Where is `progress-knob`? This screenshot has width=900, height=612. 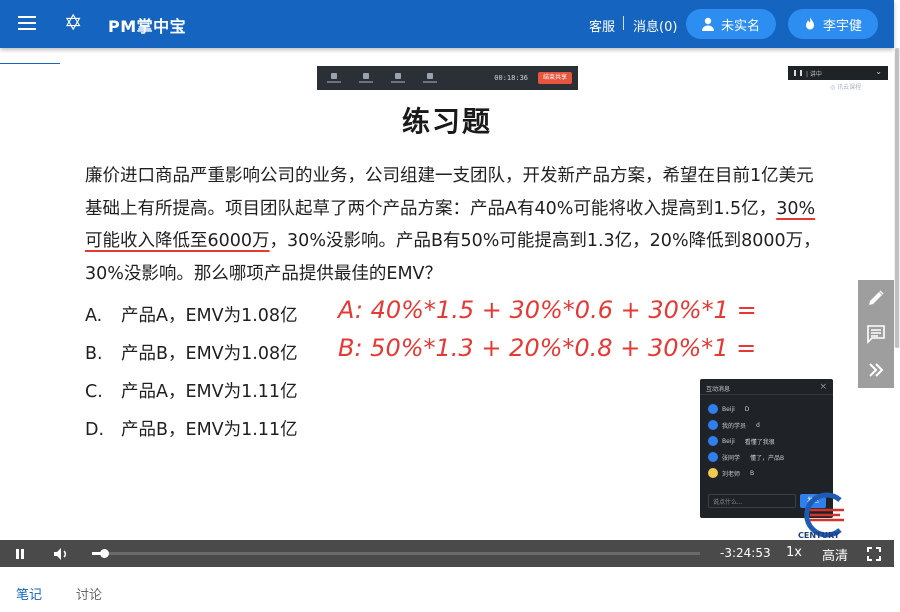 progress-knob is located at coordinates (105, 553).